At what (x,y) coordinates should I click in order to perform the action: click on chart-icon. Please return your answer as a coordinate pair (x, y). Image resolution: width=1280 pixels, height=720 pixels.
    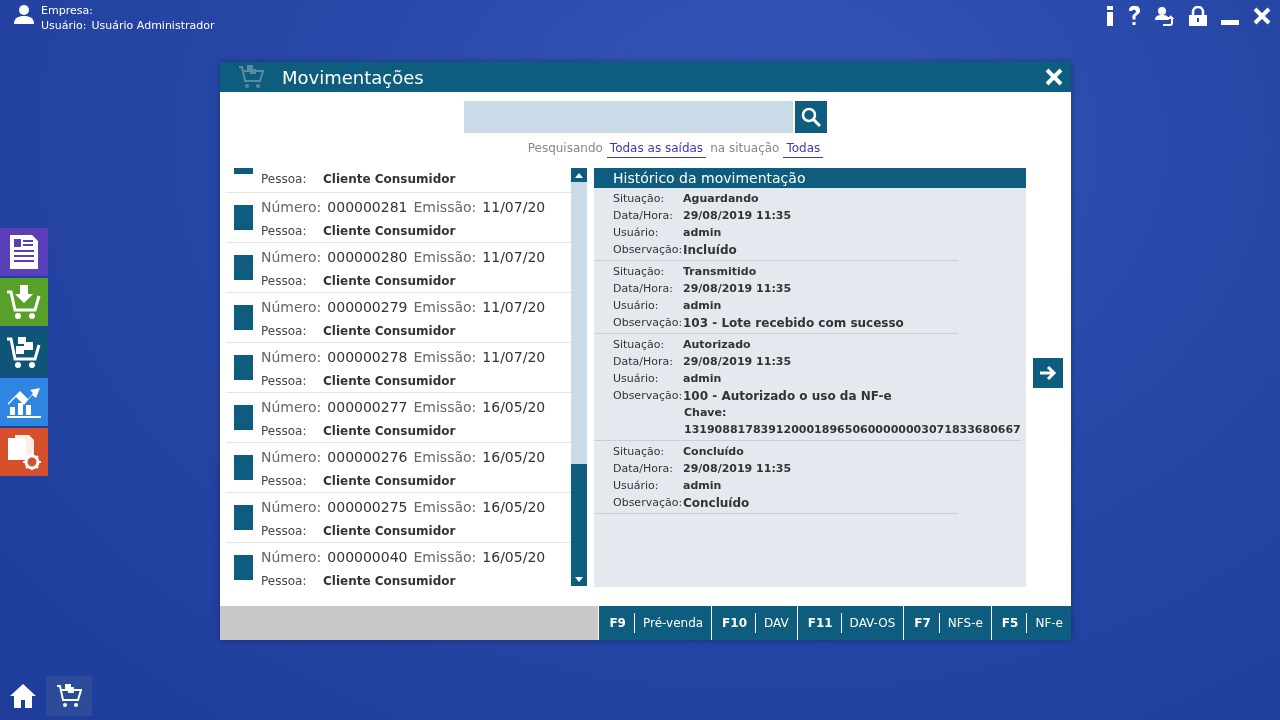
    Looking at the image, I should click on (24, 402).